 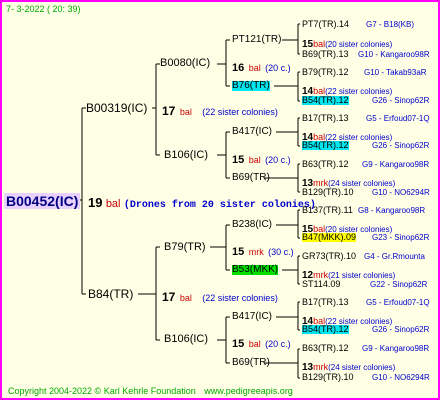 I want to click on gen4-node: B79(TR).12, so click(x=325, y=72).